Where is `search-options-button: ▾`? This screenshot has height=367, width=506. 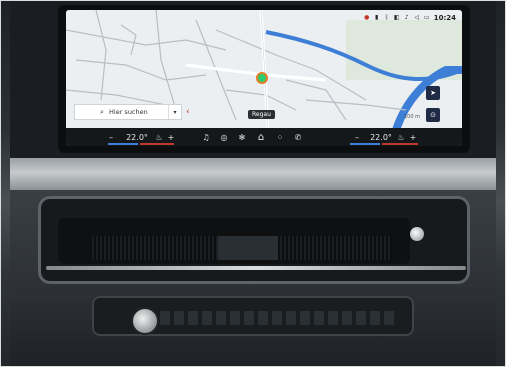
search-options-button: ▾ is located at coordinates (174, 112).